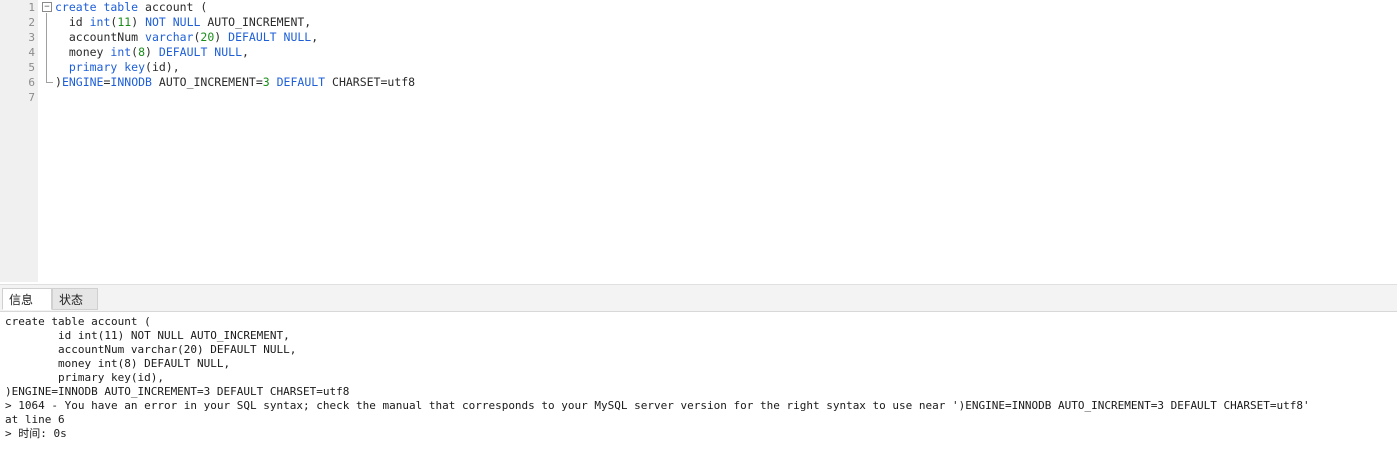 Image resolution: width=1397 pixels, height=462 pixels. I want to click on sql-token: (id),, so click(162, 67).